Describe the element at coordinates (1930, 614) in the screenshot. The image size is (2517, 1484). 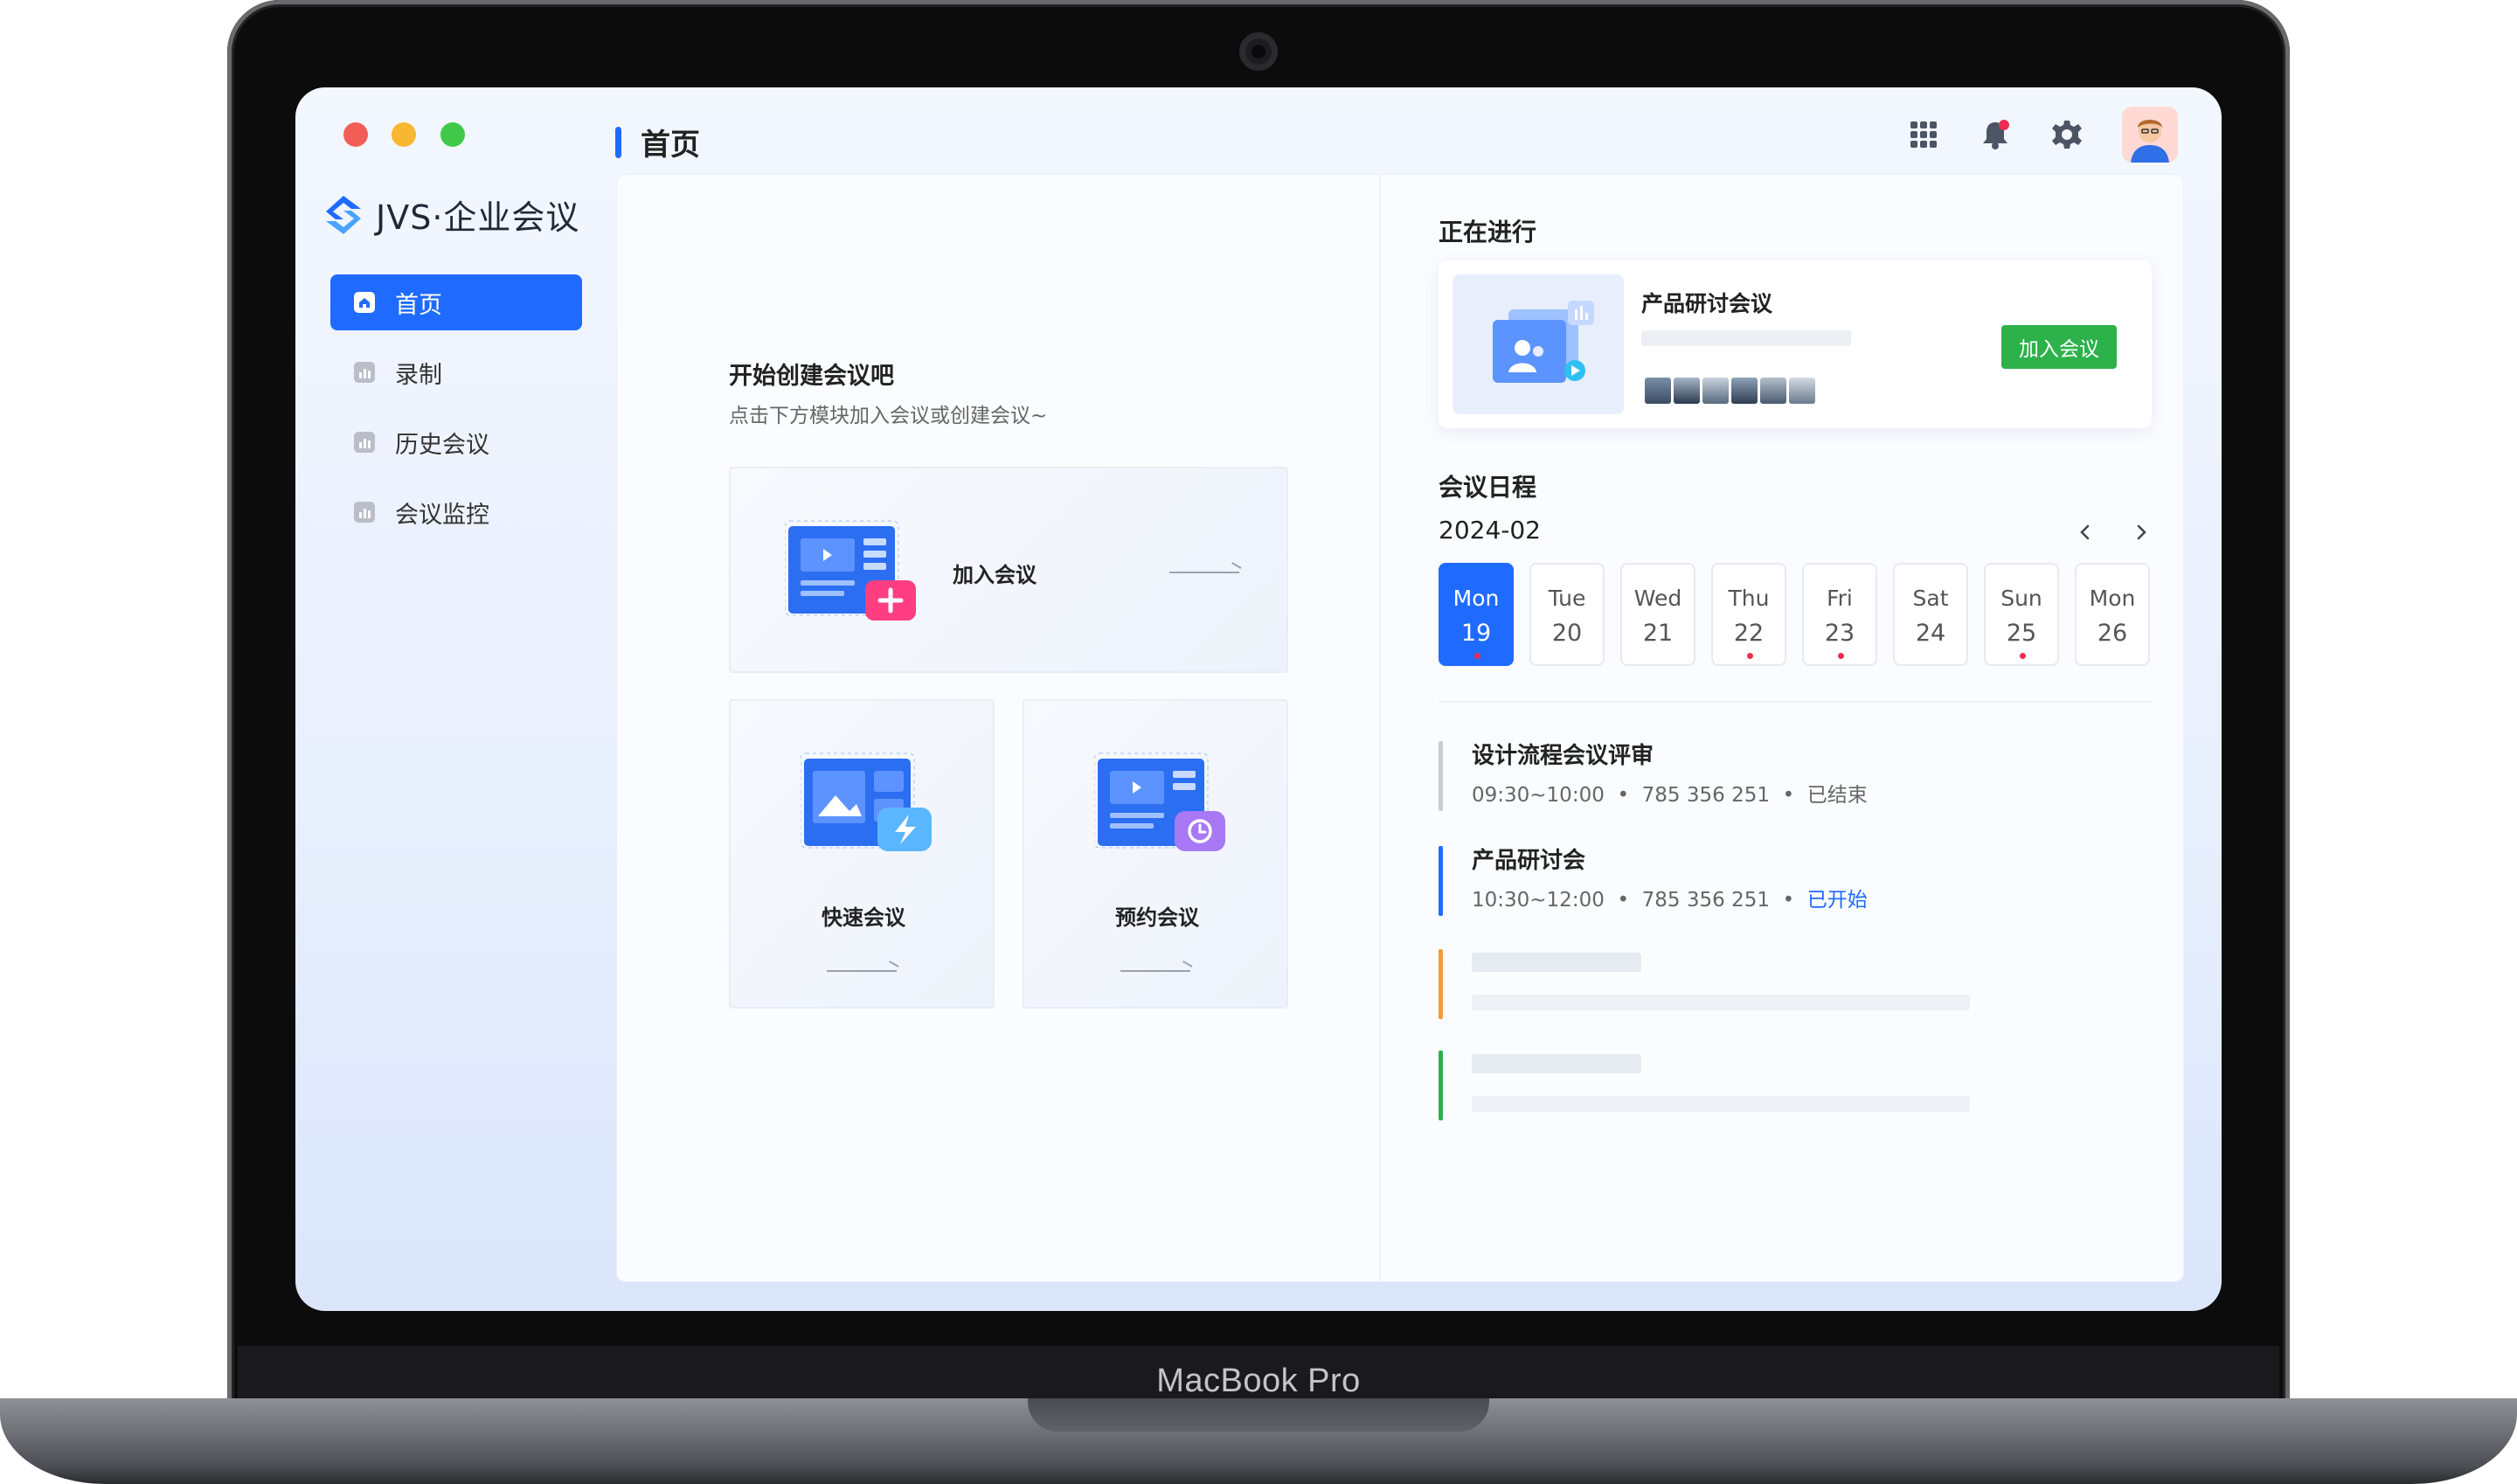
I see `date-item: Sat 24` at that location.